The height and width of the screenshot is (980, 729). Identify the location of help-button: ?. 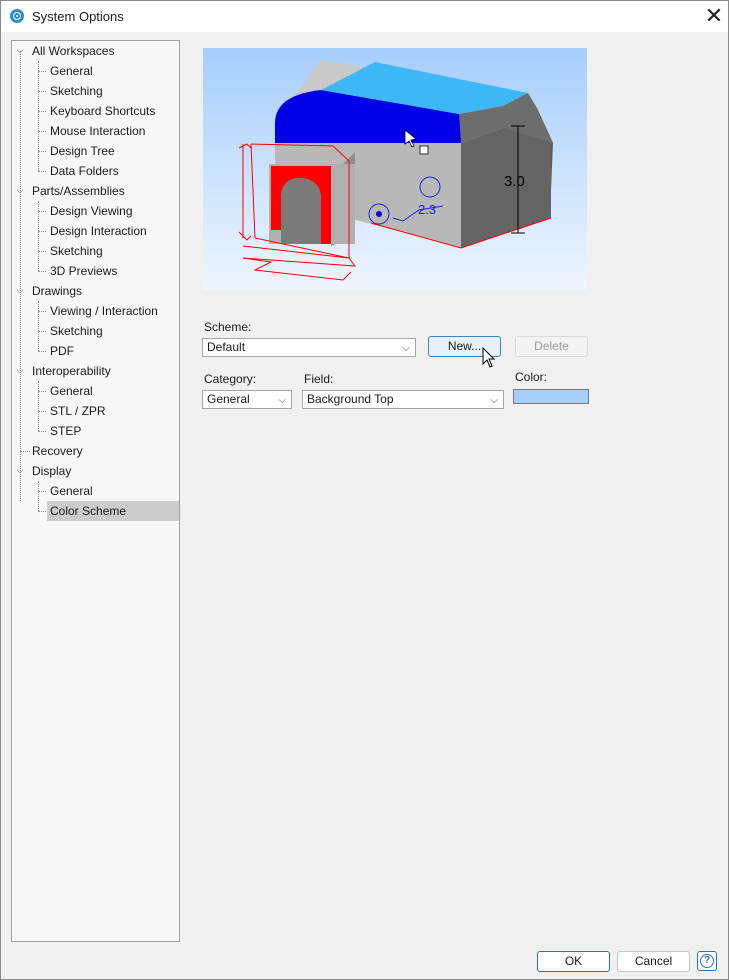
(707, 961).